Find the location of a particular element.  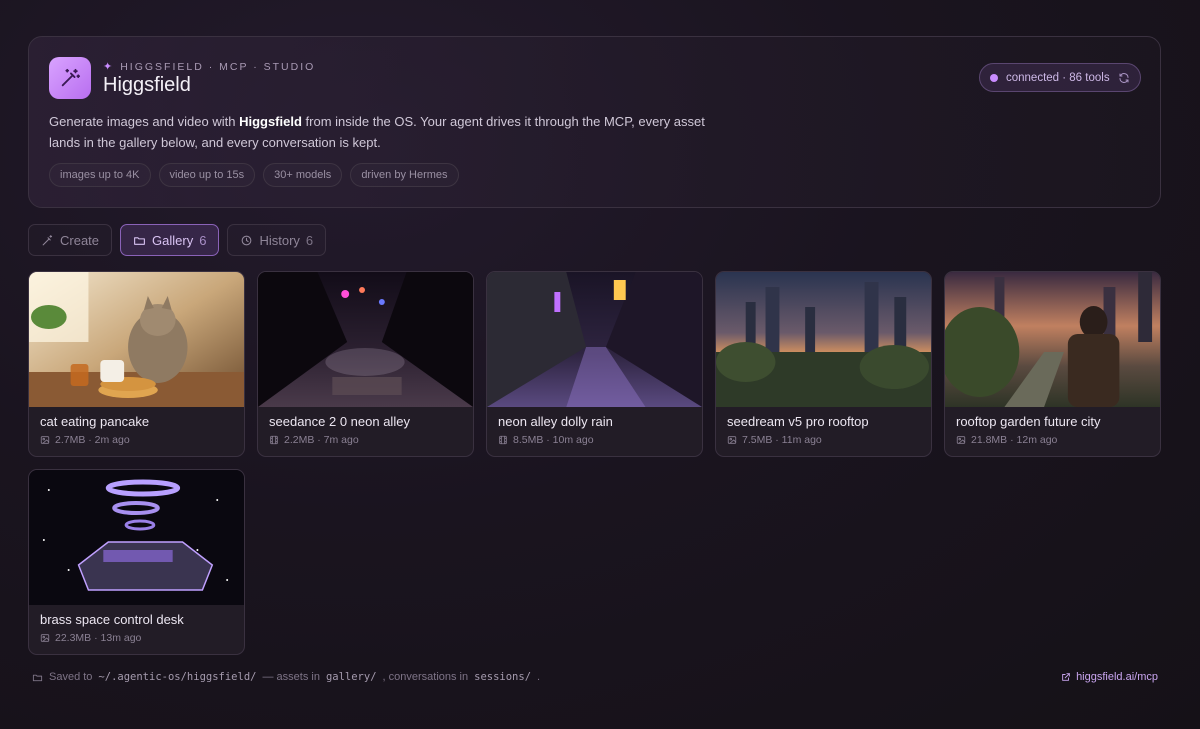

card-title: cat eating pancake is located at coordinates (95, 421).